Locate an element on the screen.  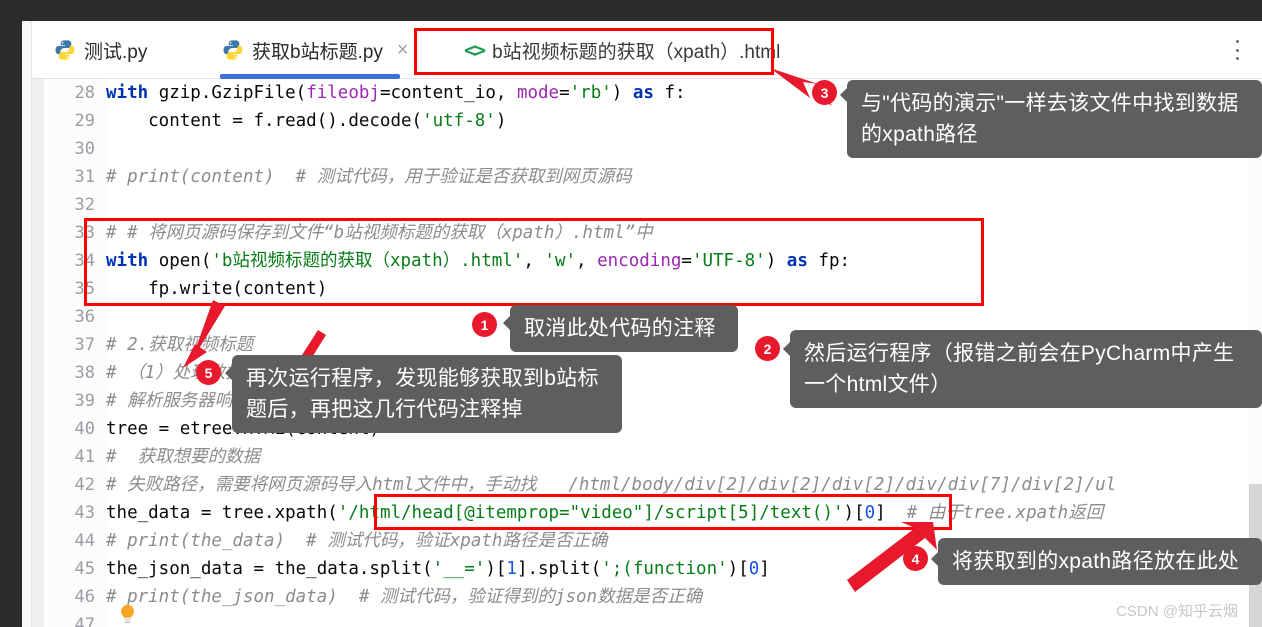
tab-b站视频标题的获取-xpath-html: <> b站视频标题的获取（xpath）.html is located at coordinates (622, 50).